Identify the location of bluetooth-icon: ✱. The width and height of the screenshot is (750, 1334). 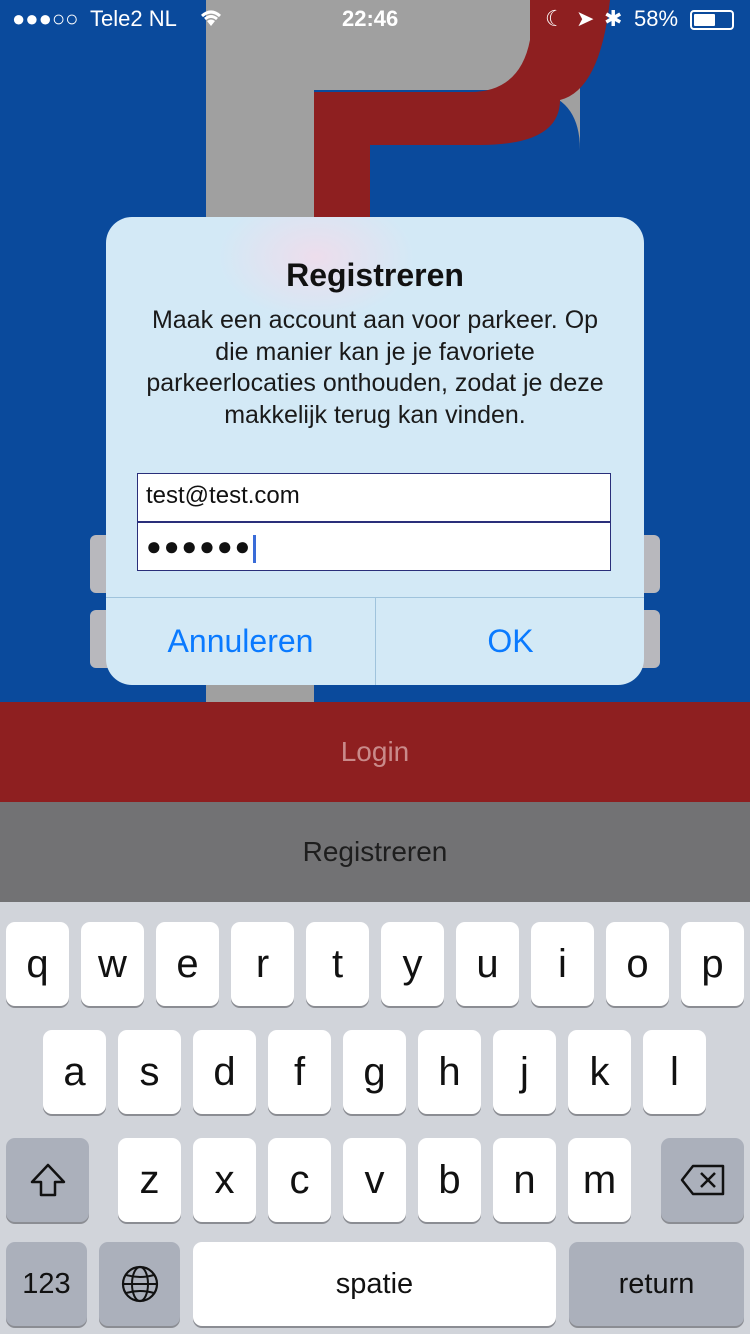
(613, 18).